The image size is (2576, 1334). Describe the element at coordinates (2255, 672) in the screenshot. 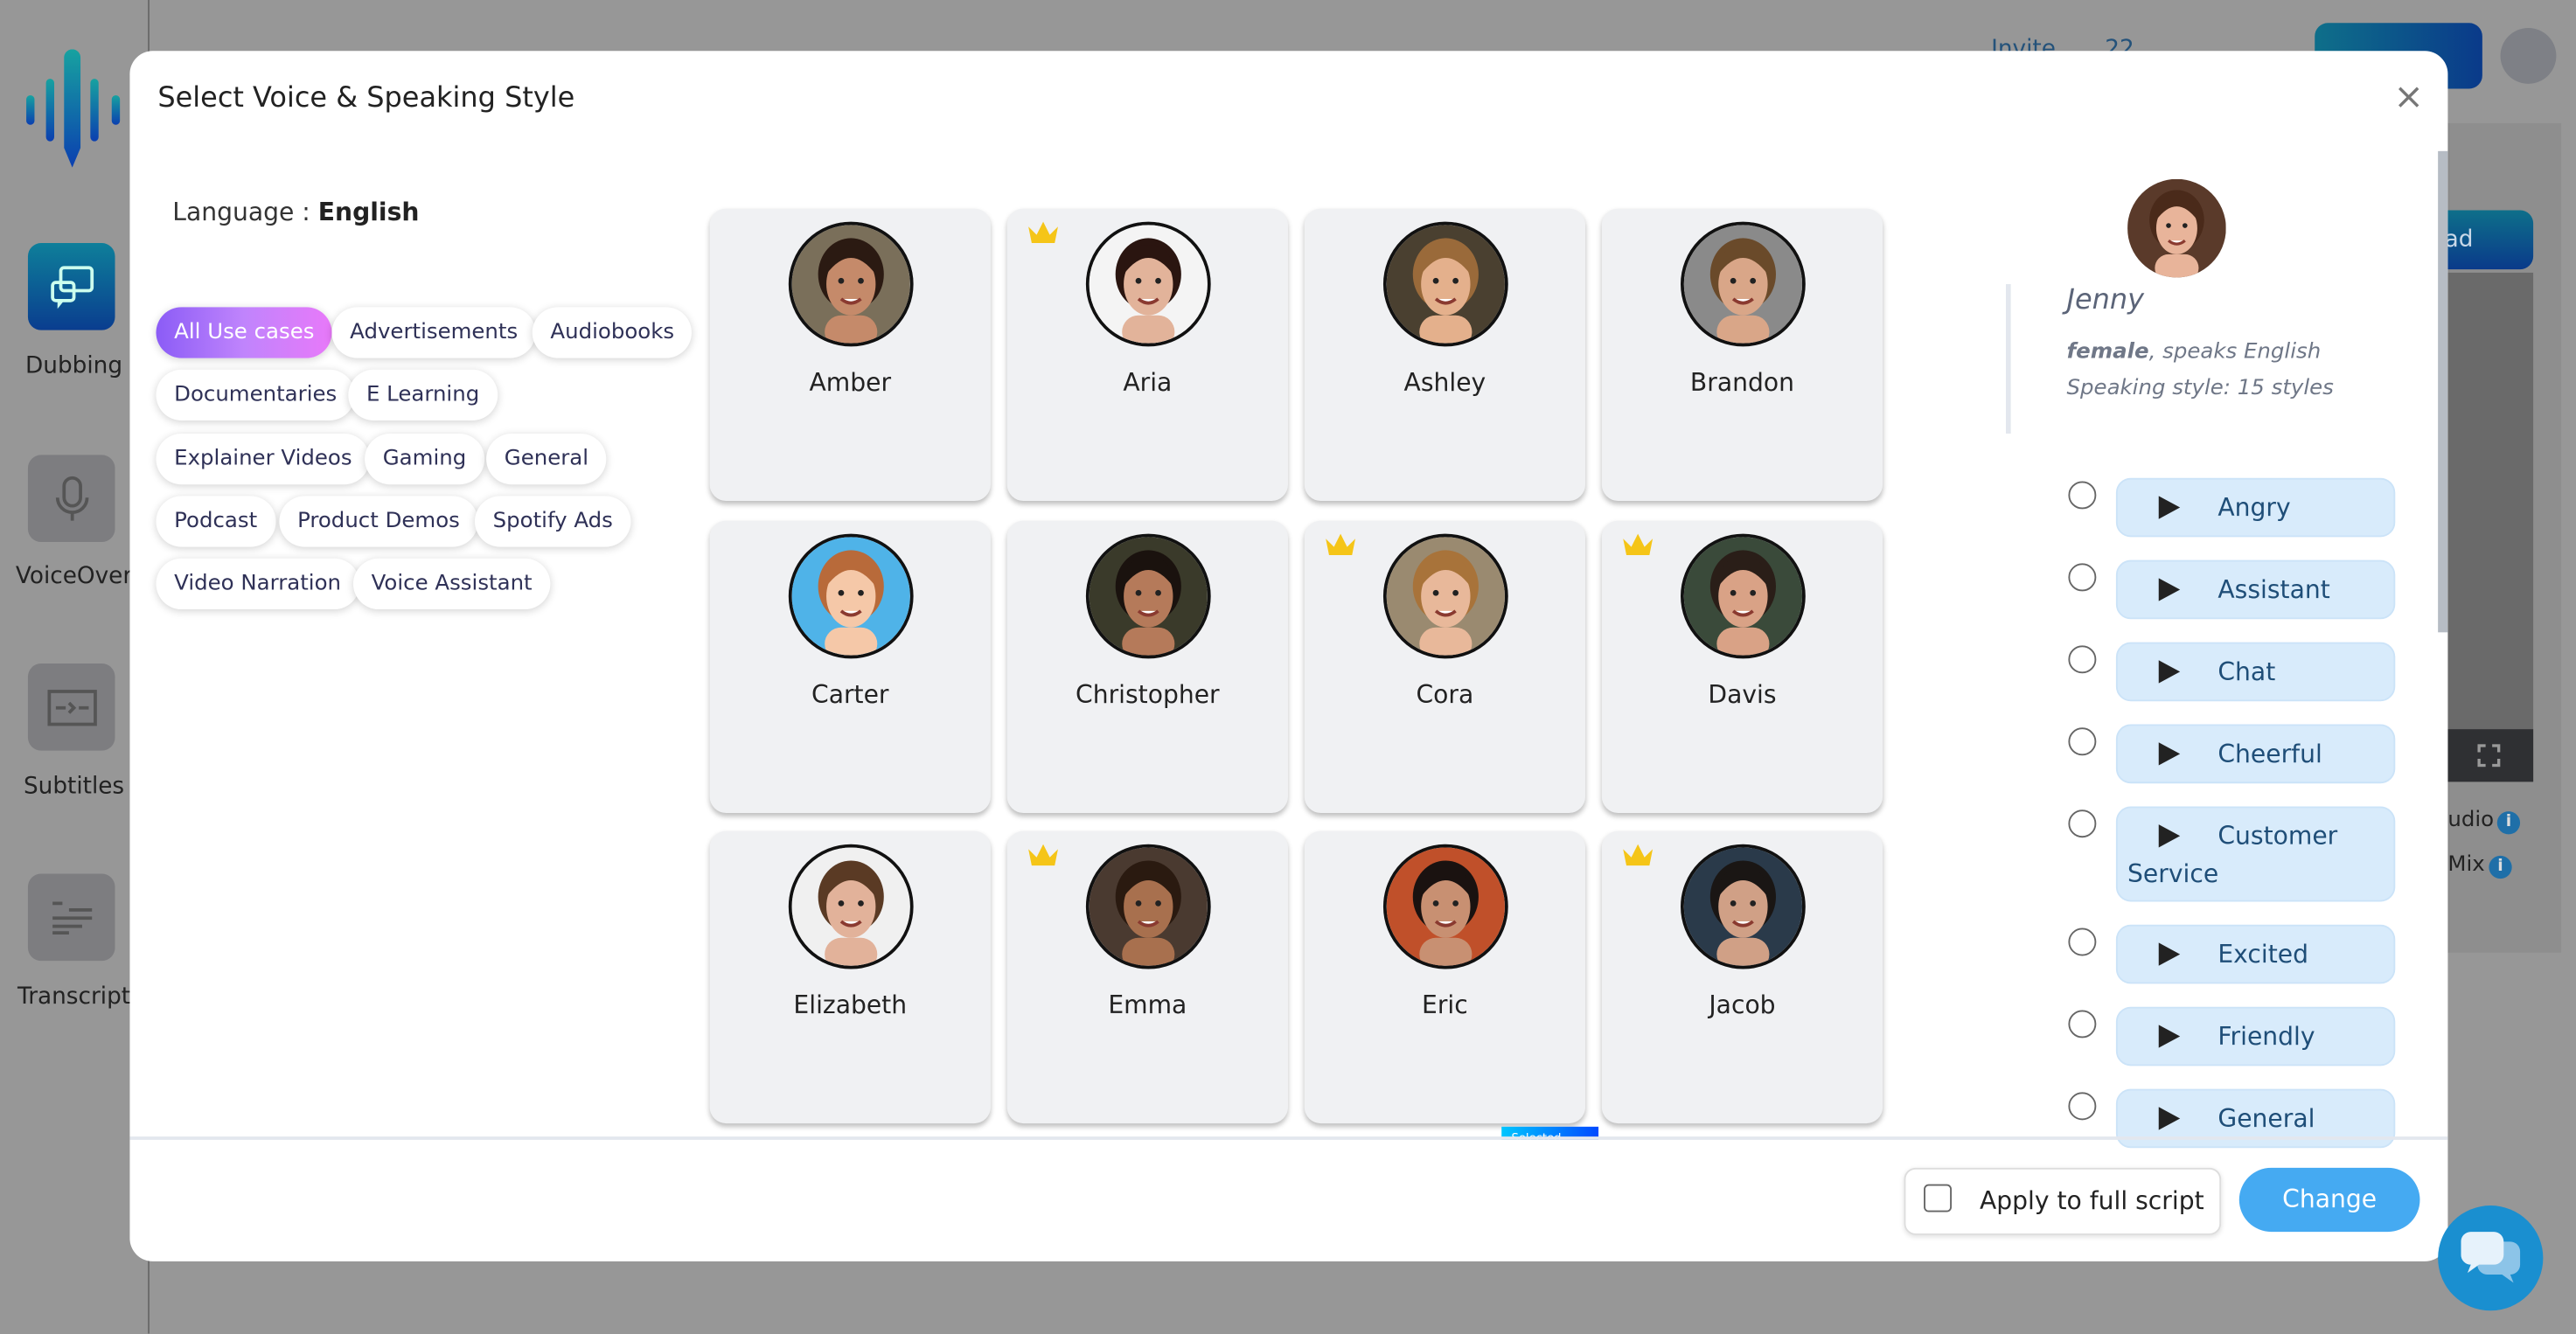

I see `style-play-button: Chat` at that location.